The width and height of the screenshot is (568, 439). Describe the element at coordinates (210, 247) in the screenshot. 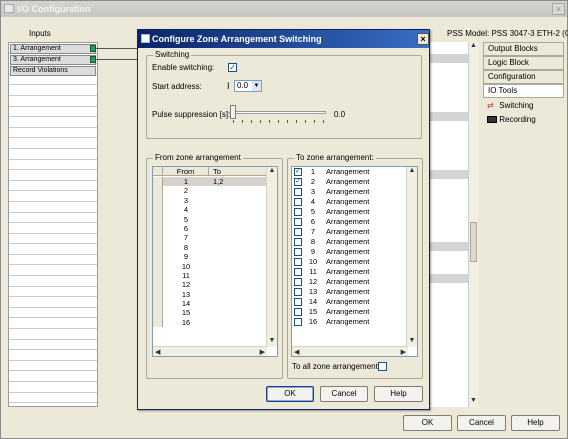

I see `table-row: 8` at that location.